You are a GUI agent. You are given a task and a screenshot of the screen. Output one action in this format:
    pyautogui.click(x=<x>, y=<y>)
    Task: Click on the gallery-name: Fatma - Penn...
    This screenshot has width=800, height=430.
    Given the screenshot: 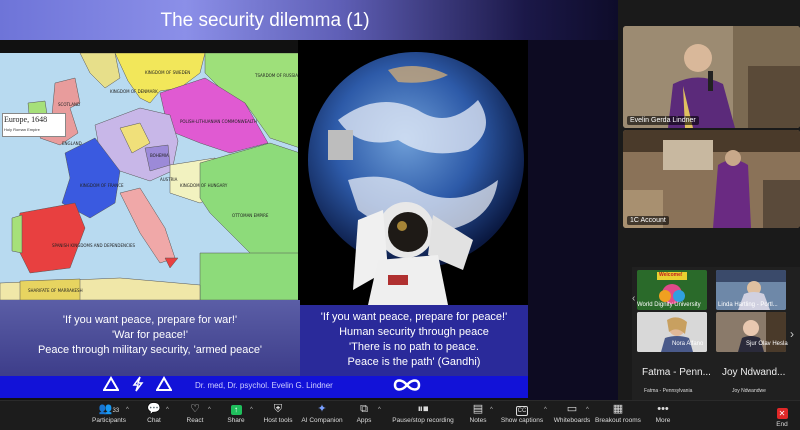 What is the action you would take?
    pyautogui.click(x=676, y=372)
    